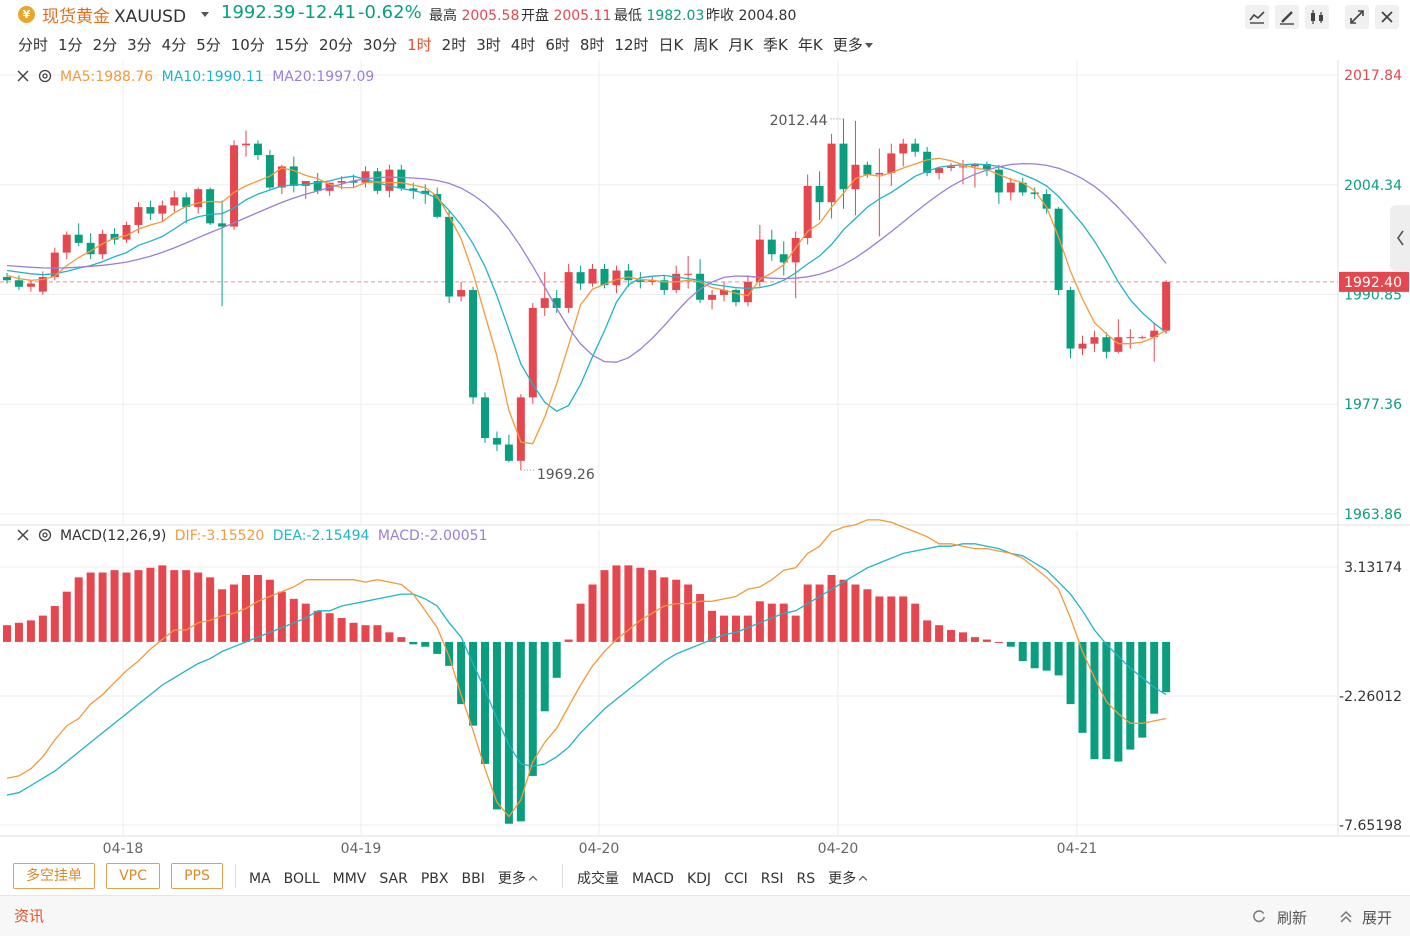 The width and height of the screenshot is (1410, 936). I want to click on period-8: 20分, so click(336, 45).